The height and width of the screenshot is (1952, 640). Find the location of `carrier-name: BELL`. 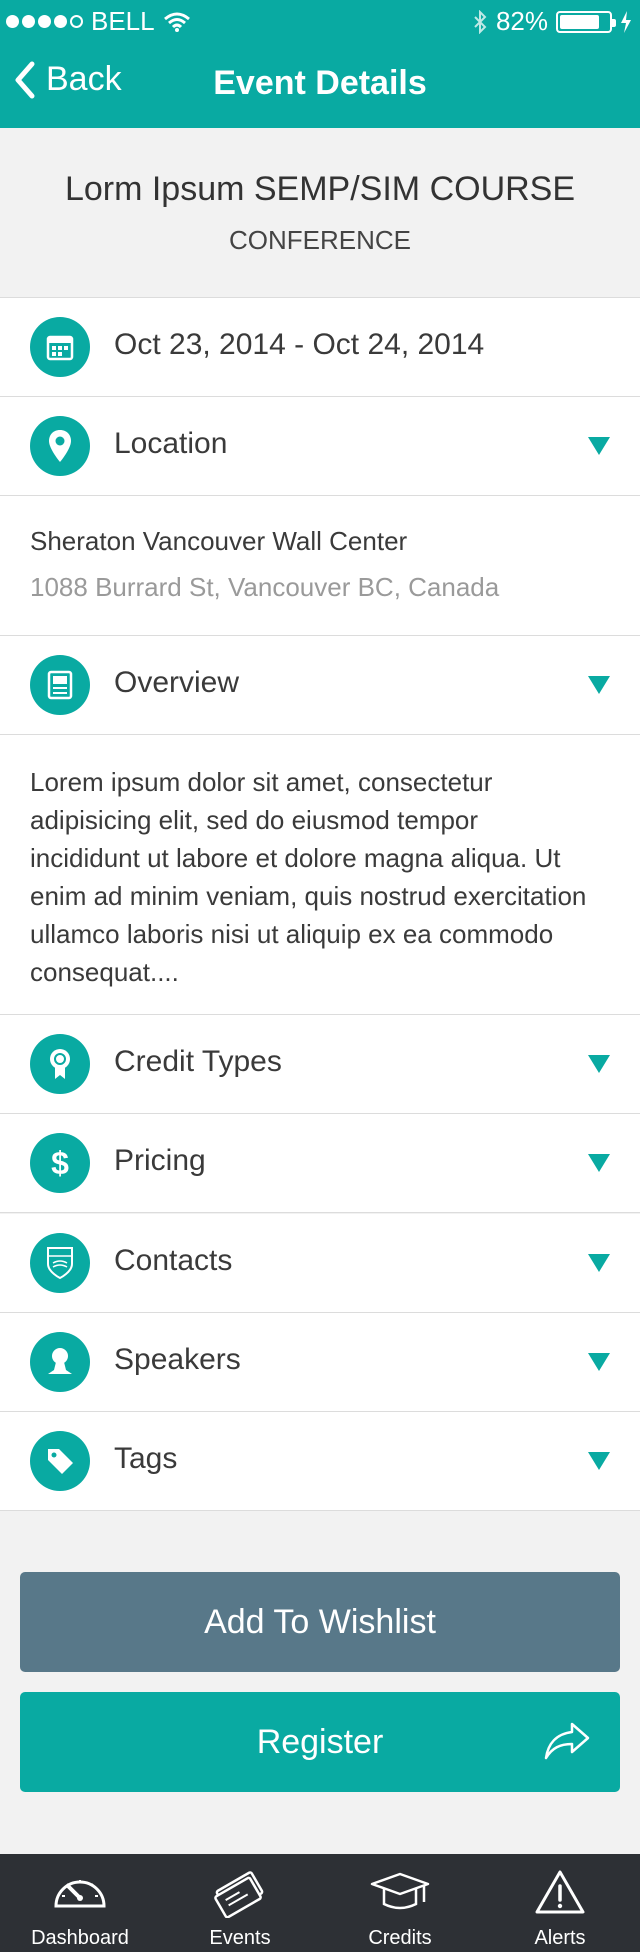

carrier-name: BELL is located at coordinates (123, 21).